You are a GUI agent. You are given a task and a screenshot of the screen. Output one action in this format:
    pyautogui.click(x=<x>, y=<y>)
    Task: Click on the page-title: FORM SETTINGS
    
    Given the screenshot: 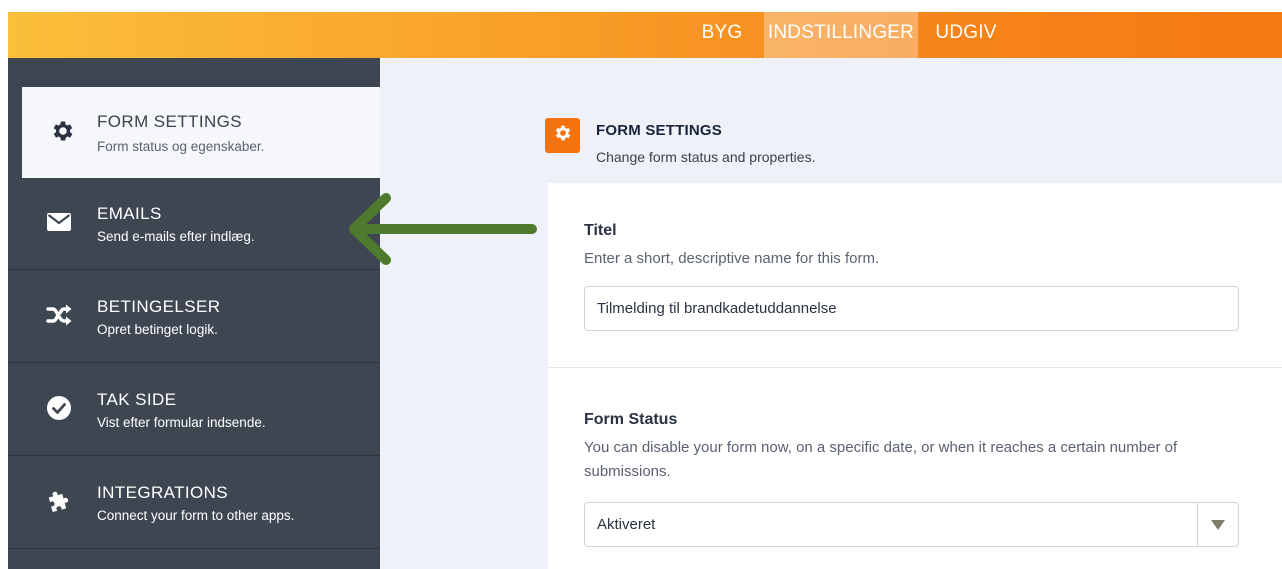 What is the action you would take?
    pyautogui.click(x=659, y=130)
    